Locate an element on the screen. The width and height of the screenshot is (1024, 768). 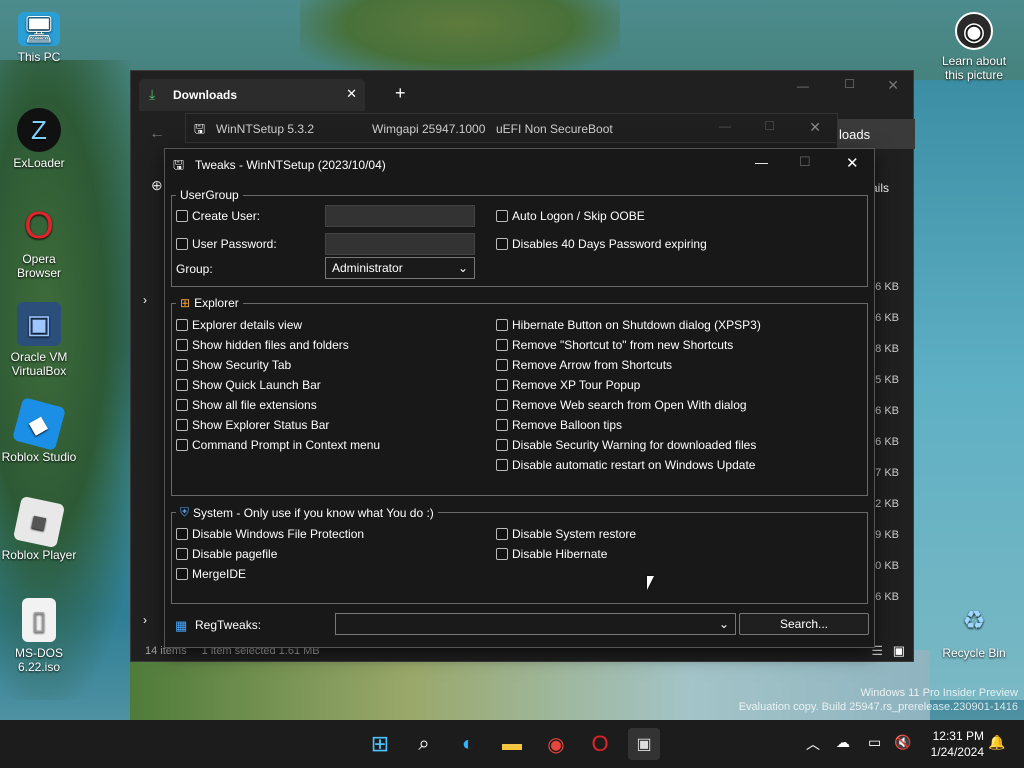
system-option: MergeIDE is located at coordinates (211, 574).